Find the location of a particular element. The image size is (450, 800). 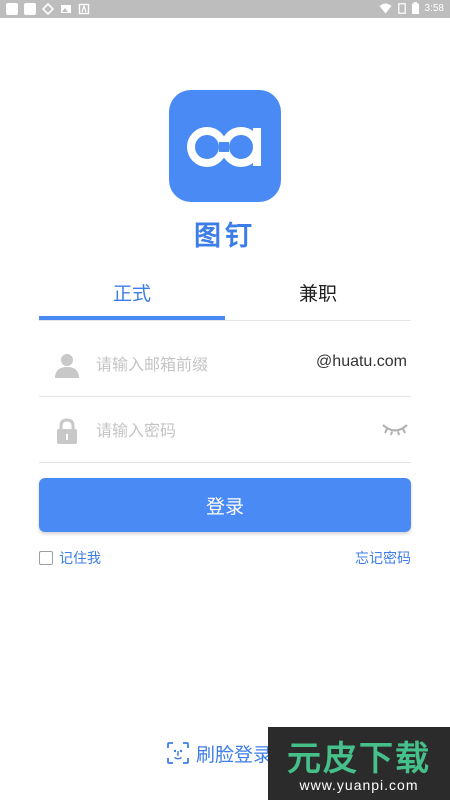

user-icon is located at coordinates (67, 366).